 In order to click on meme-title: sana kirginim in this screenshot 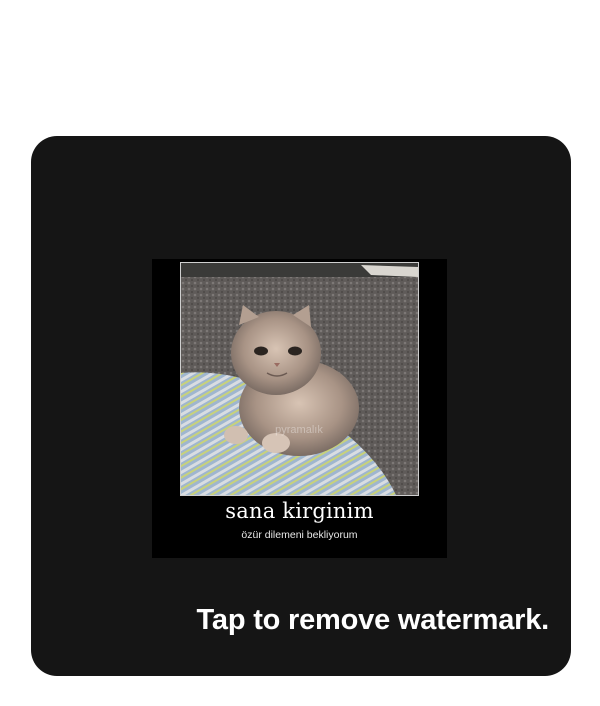, I will do `click(299, 511)`.